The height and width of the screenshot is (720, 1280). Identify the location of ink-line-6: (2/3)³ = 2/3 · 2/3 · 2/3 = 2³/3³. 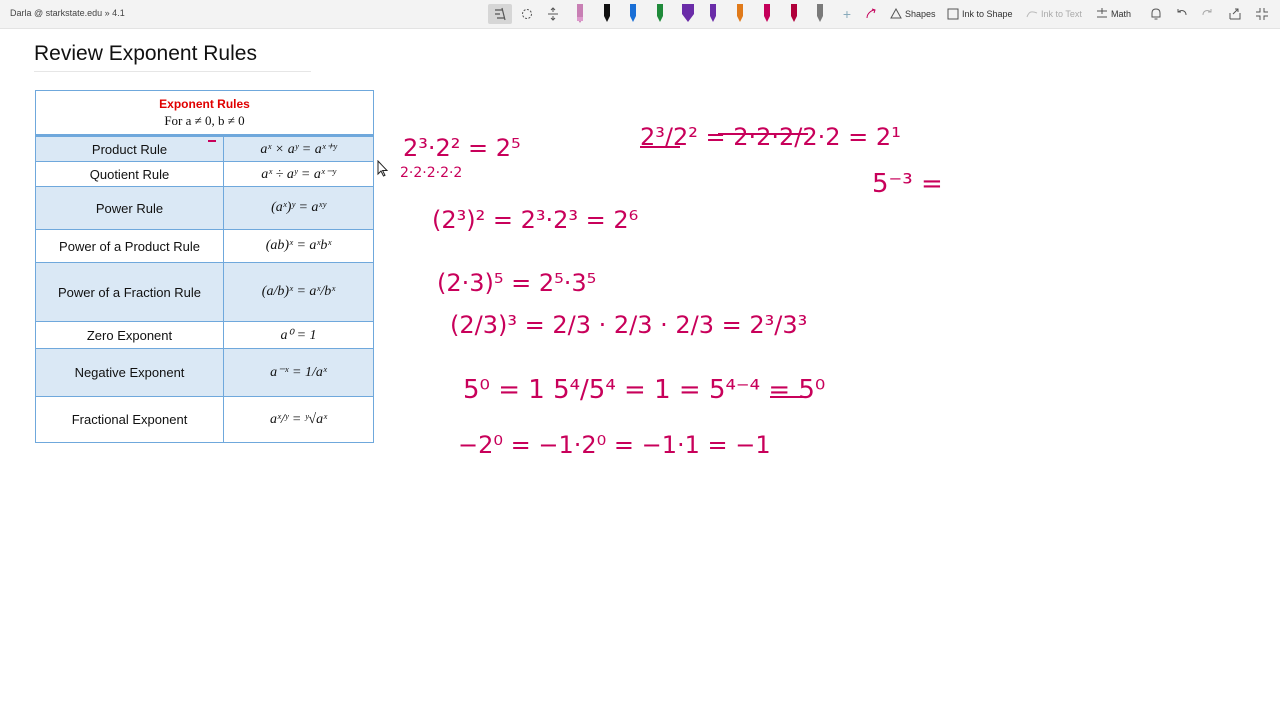
(628, 325).